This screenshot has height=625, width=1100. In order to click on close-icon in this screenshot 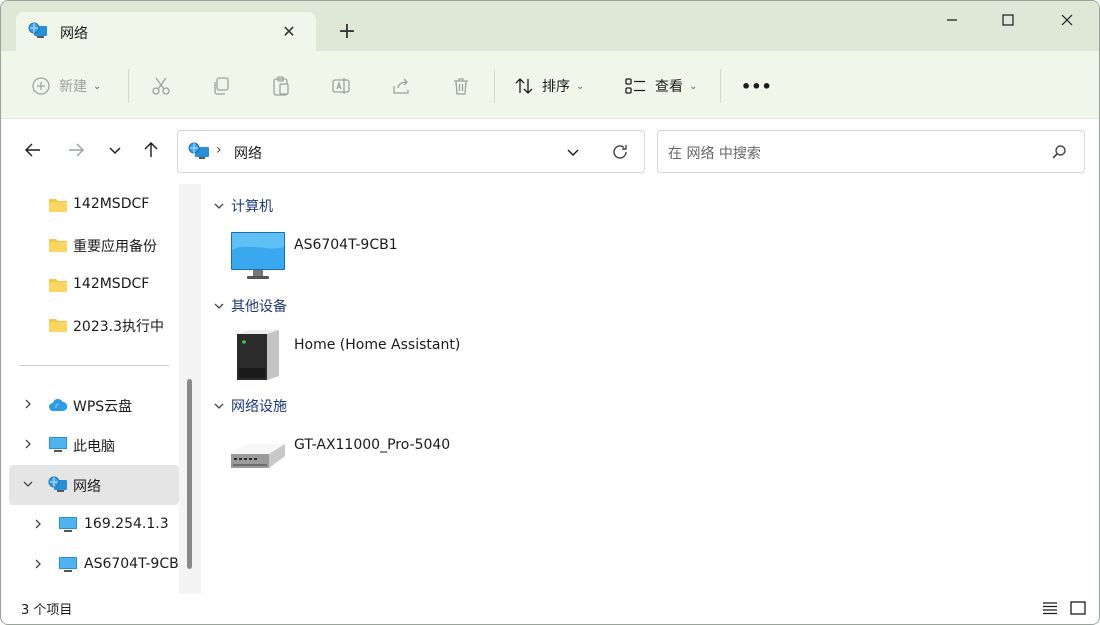, I will do `click(1067, 20)`.